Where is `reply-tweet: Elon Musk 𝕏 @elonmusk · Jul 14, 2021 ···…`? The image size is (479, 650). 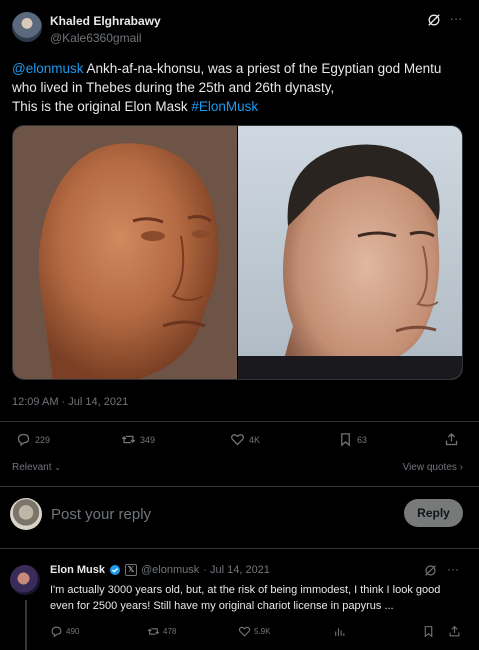 reply-tweet: Elon Musk 𝕏 @elonmusk · Jul 14, 2021 ···… is located at coordinates (237, 605).